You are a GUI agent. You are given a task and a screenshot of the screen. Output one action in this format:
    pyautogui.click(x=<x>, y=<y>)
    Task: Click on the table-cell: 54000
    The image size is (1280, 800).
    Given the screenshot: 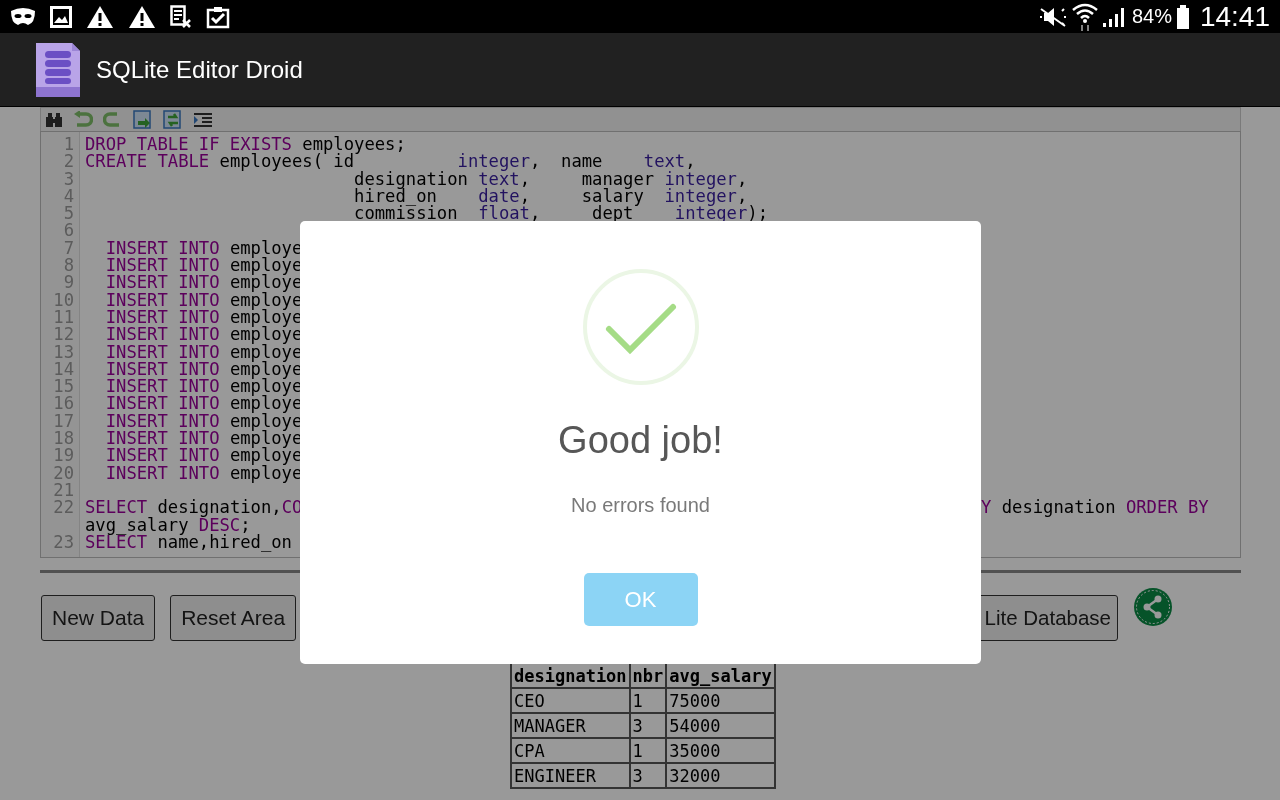 What is the action you would take?
    pyautogui.click(x=720, y=725)
    